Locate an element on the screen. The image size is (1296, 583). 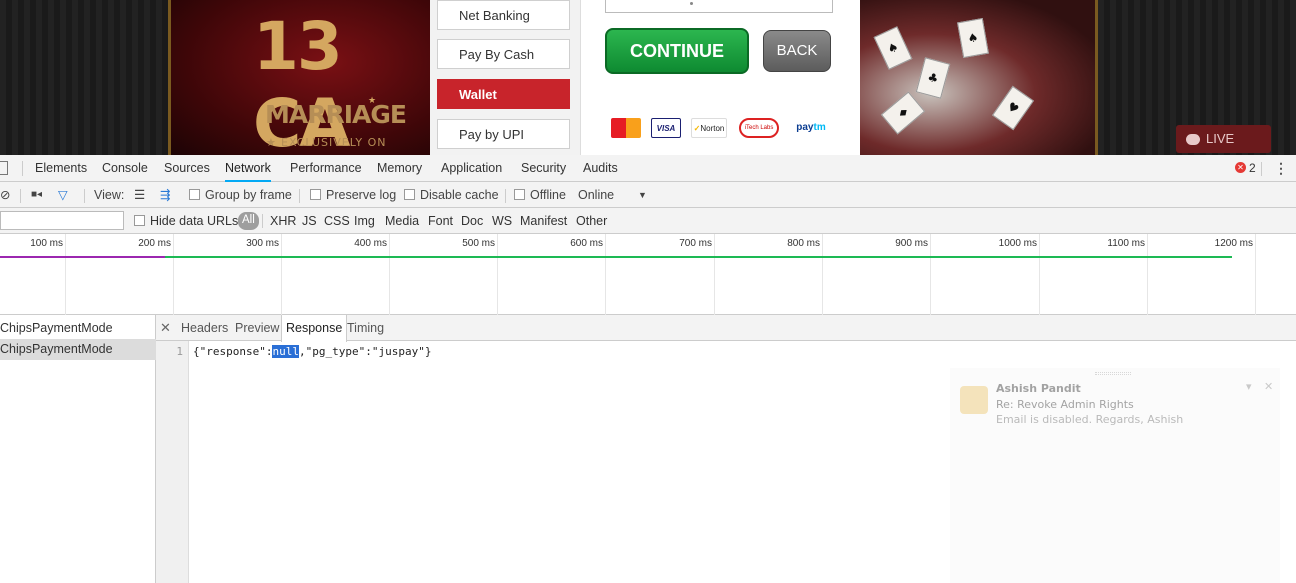
error-icon: ✕ is located at coordinates (1240, 167).